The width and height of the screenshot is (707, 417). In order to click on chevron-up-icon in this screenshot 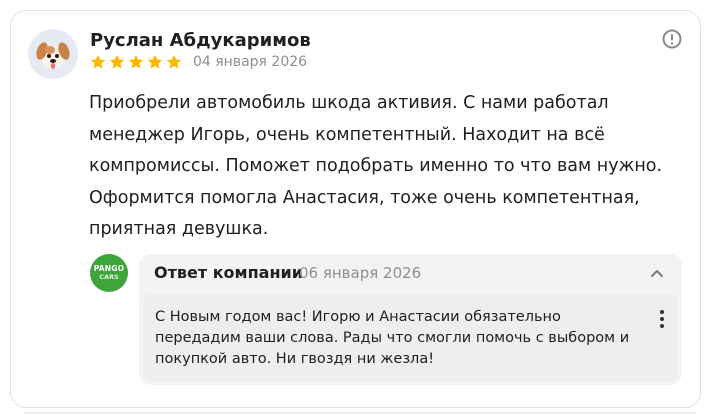, I will do `click(657, 273)`.